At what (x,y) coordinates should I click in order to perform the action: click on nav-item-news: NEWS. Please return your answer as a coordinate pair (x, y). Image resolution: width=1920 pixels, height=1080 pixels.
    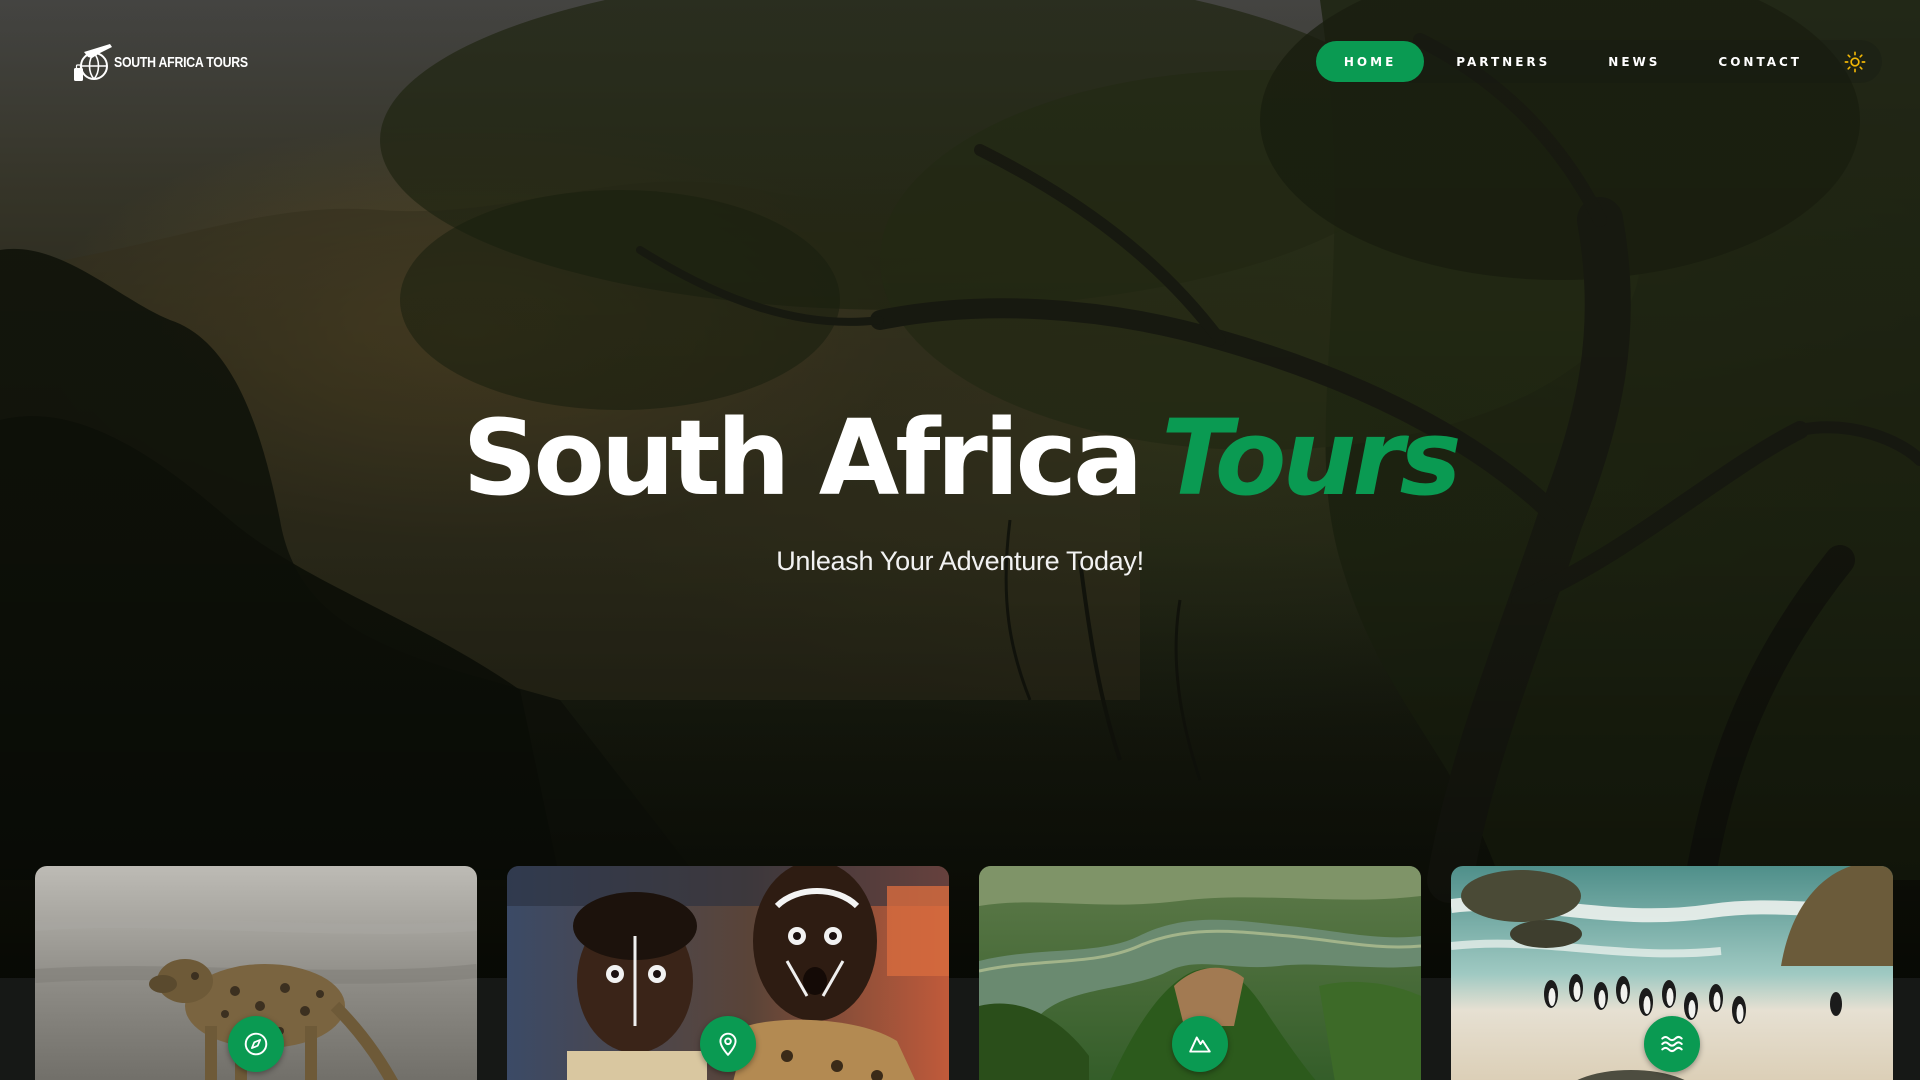
    Looking at the image, I should click on (1634, 61).